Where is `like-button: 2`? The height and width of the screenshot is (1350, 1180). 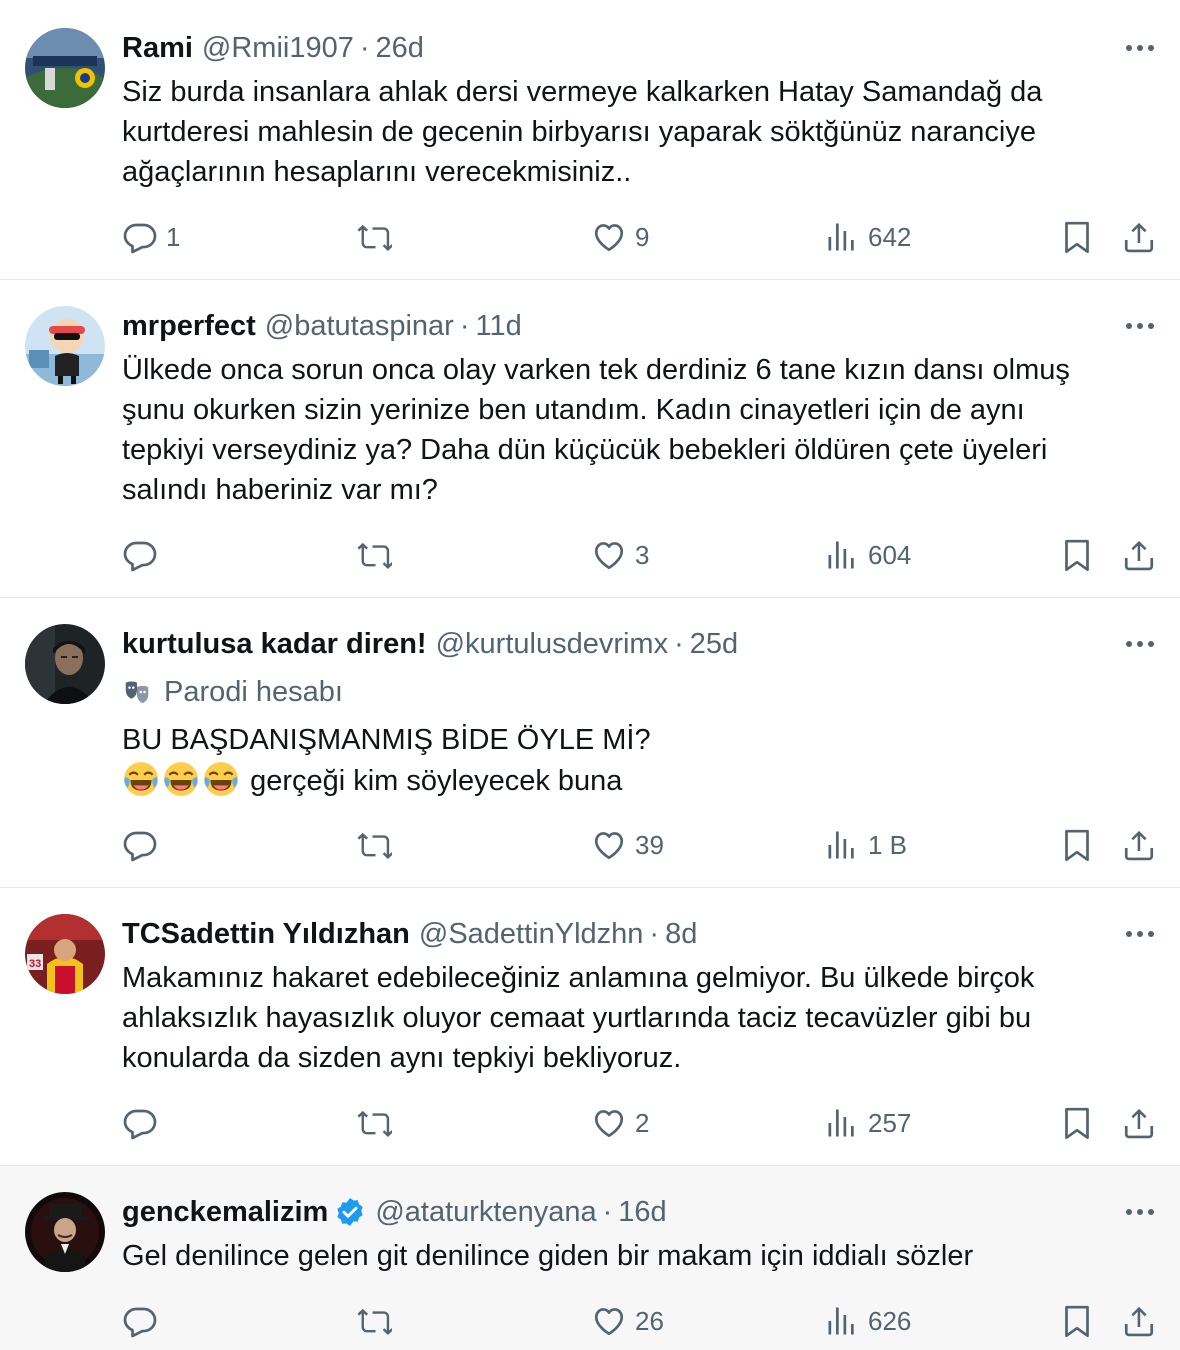 like-button: 2 is located at coordinates (620, 1123).